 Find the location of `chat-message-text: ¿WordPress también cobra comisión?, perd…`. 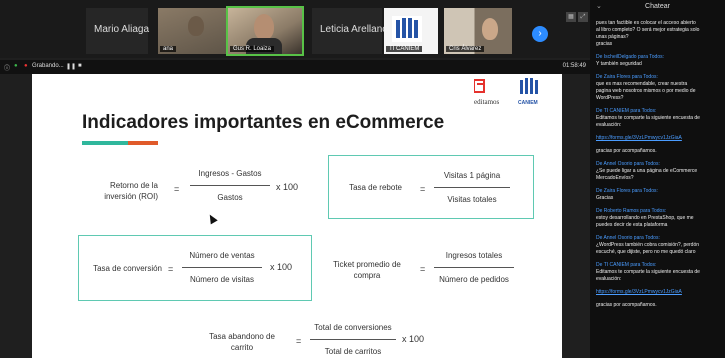

chat-message-text: ¿WordPress también cobra comisión?, perd… is located at coordinates (648, 245).